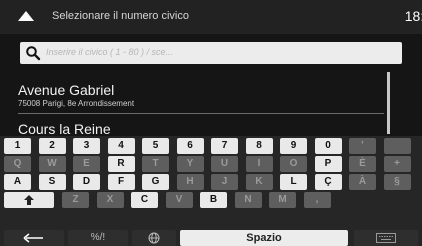 The width and height of the screenshot is (422, 246). I want to click on up-arrow-icon, so click(26, 16).